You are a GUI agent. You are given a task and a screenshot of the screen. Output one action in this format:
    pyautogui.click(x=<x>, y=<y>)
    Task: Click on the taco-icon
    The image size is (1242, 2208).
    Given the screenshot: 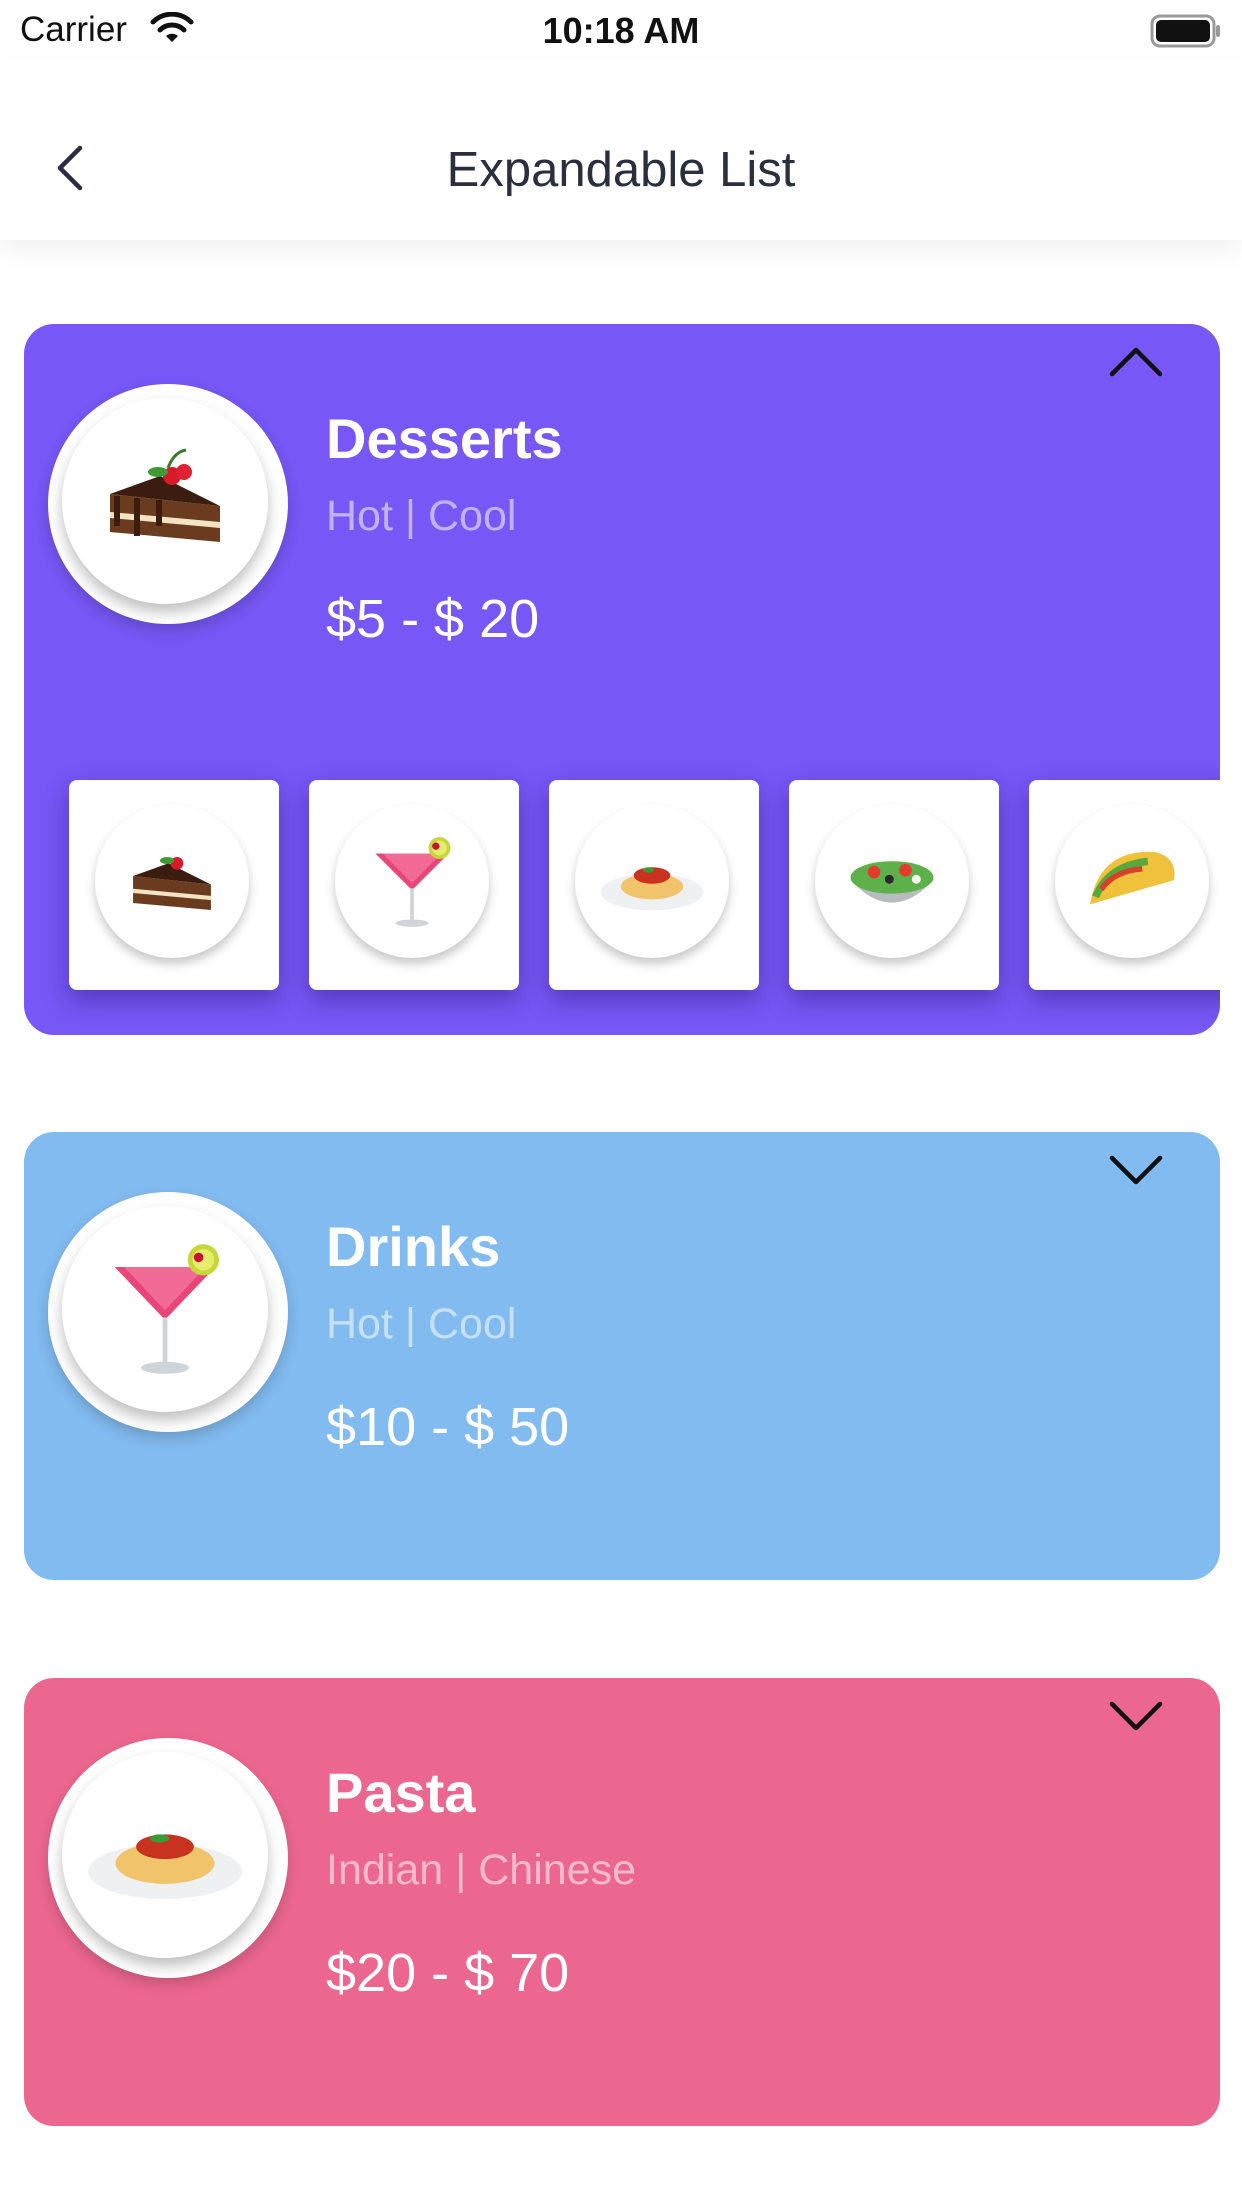 What is the action you would take?
    pyautogui.click(x=1132, y=878)
    